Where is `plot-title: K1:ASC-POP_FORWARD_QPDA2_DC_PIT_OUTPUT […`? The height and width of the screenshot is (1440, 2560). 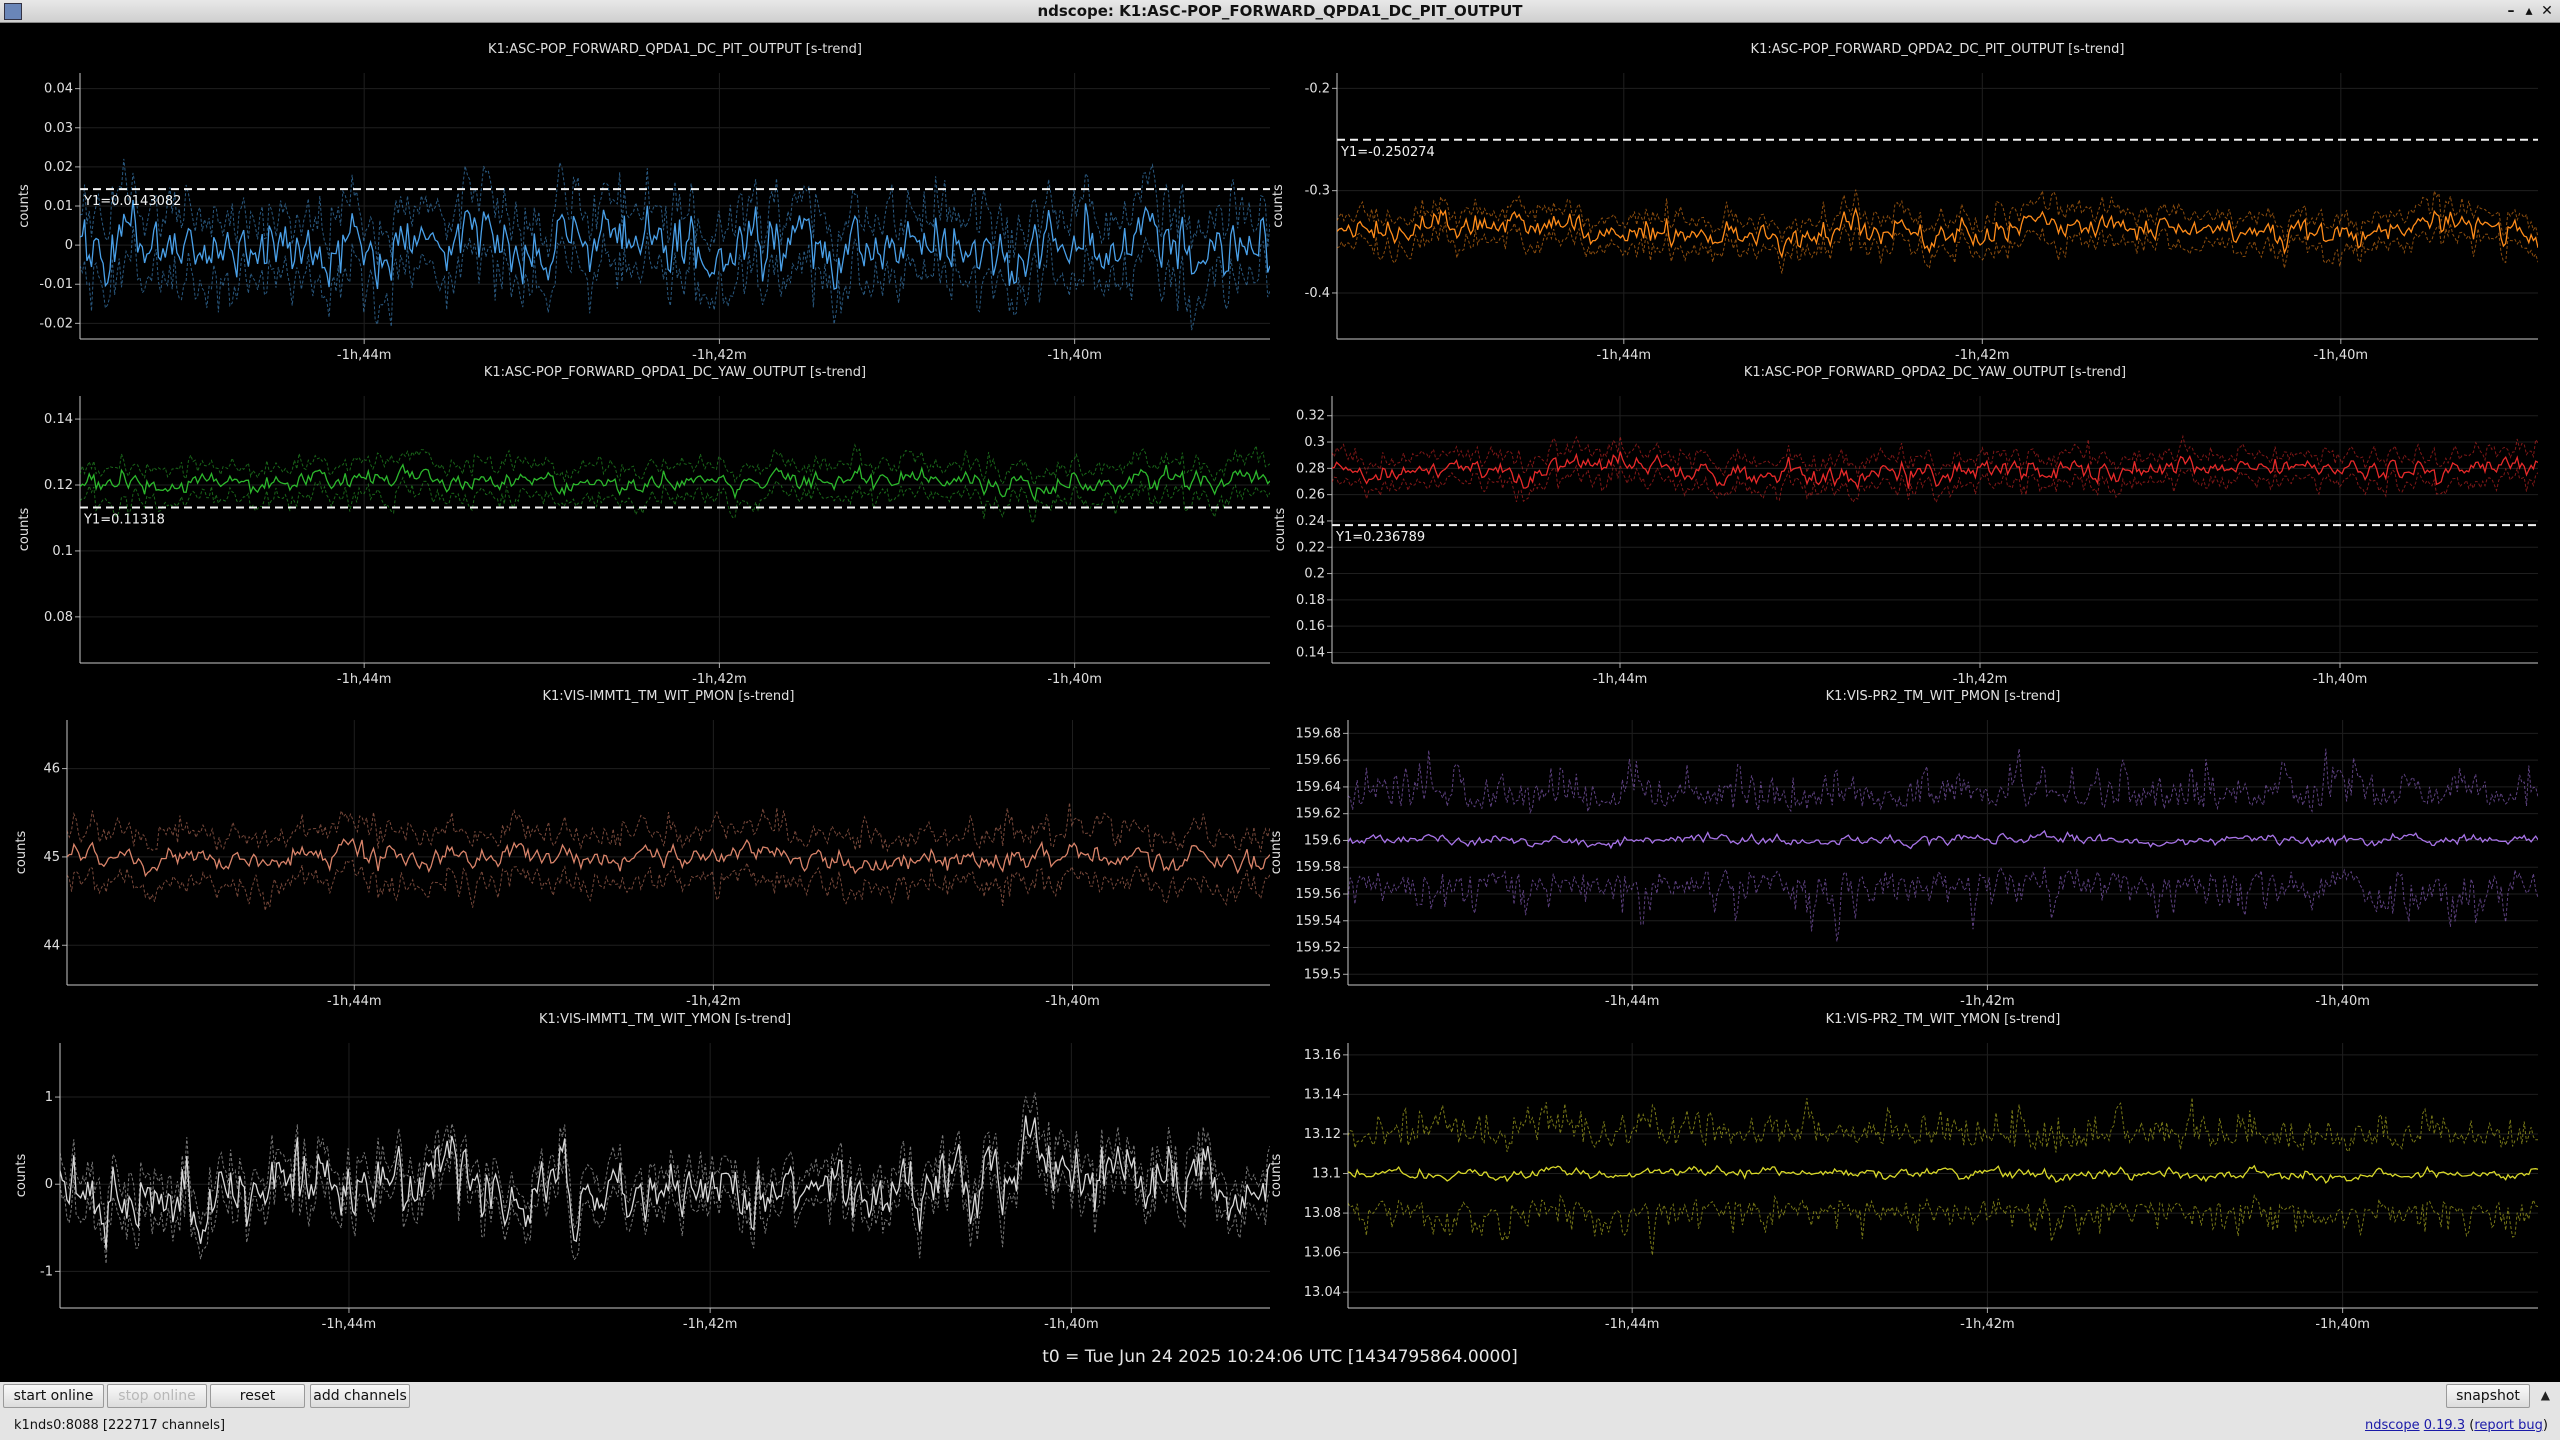 plot-title: K1:ASC-POP_FORWARD_QPDA2_DC_PIT_OUTPUT [… is located at coordinates (1938, 49).